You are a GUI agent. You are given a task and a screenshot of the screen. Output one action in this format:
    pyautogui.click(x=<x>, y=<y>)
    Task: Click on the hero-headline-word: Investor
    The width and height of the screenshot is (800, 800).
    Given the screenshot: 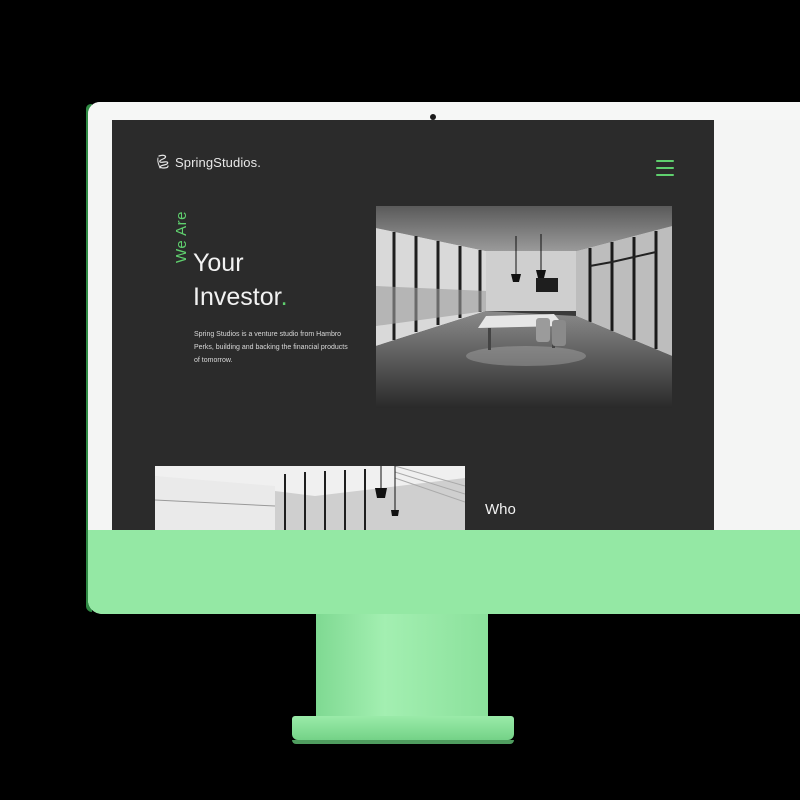 What is the action you would take?
    pyautogui.click(x=237, y=297)
    